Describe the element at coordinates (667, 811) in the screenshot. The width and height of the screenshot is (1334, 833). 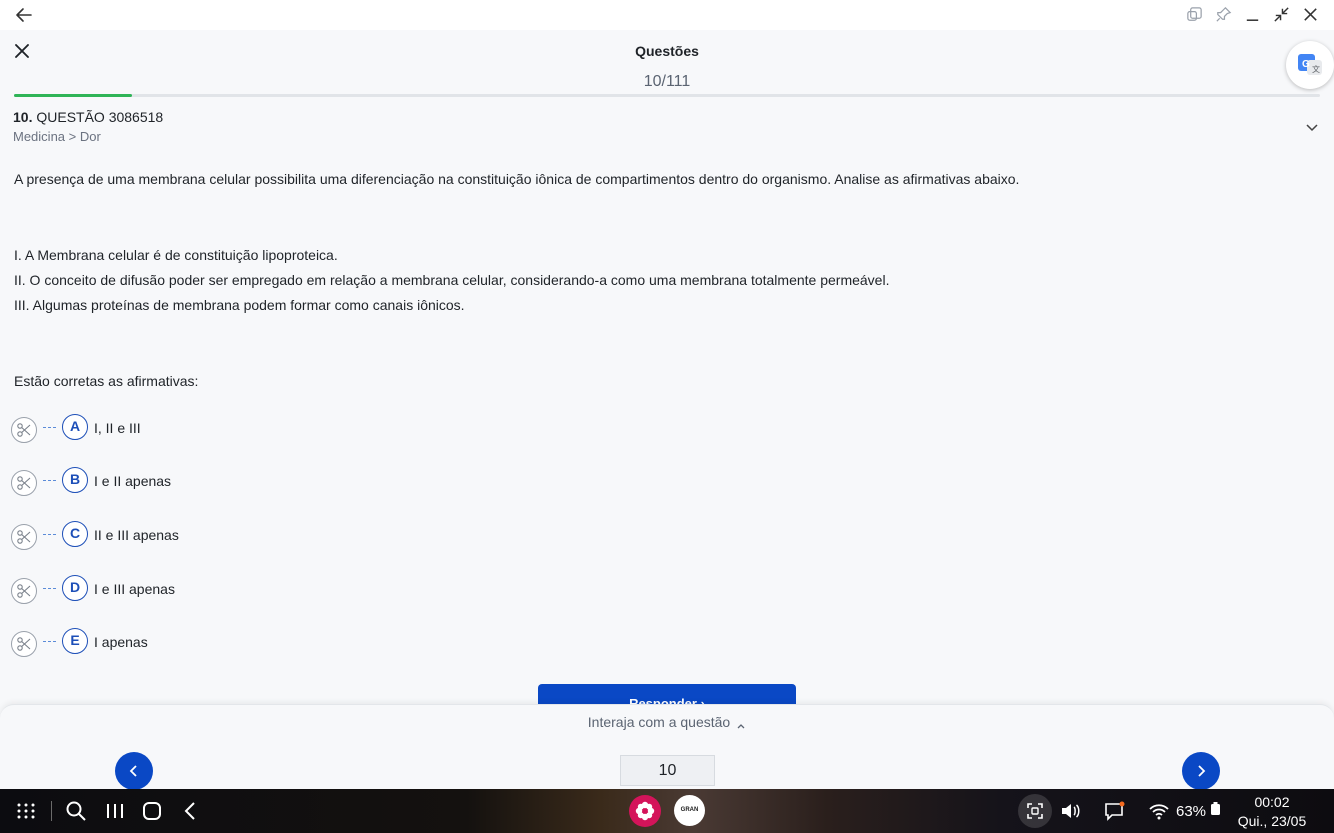
I see `system-taskbar: GRAN 63% 00:02 Qui., 23/05` at that location.